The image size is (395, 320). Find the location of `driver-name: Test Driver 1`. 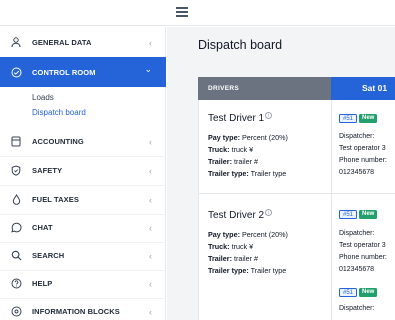

driver-name: Test Driver 1 is located at coordinates (236, 118).